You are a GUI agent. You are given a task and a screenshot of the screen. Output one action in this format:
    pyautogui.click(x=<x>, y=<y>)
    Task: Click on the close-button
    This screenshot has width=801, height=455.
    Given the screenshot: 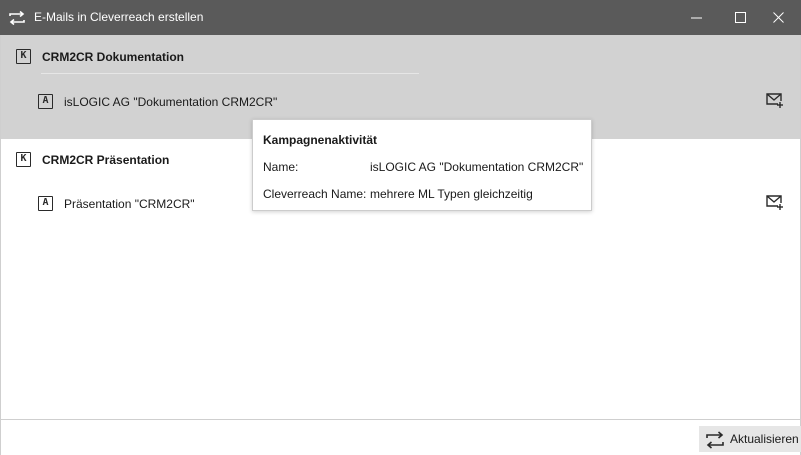 What is the action you would take?
    pyautogui.click(x=779, y=17)
    